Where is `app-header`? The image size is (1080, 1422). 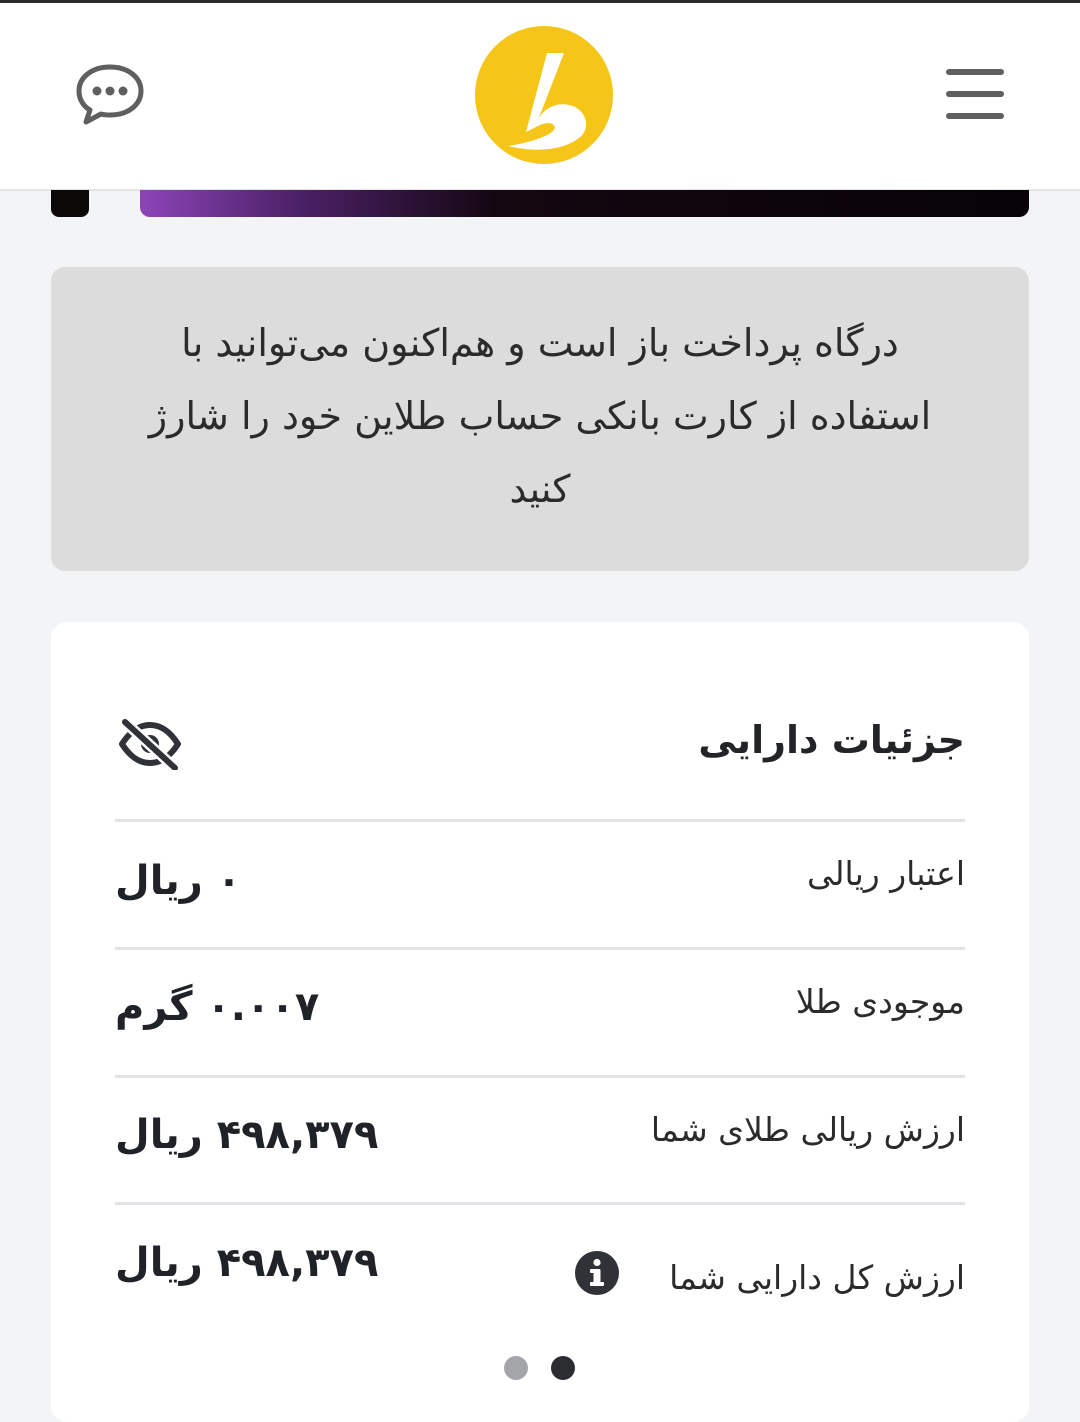 app-header is located at coordinates (540, 97).